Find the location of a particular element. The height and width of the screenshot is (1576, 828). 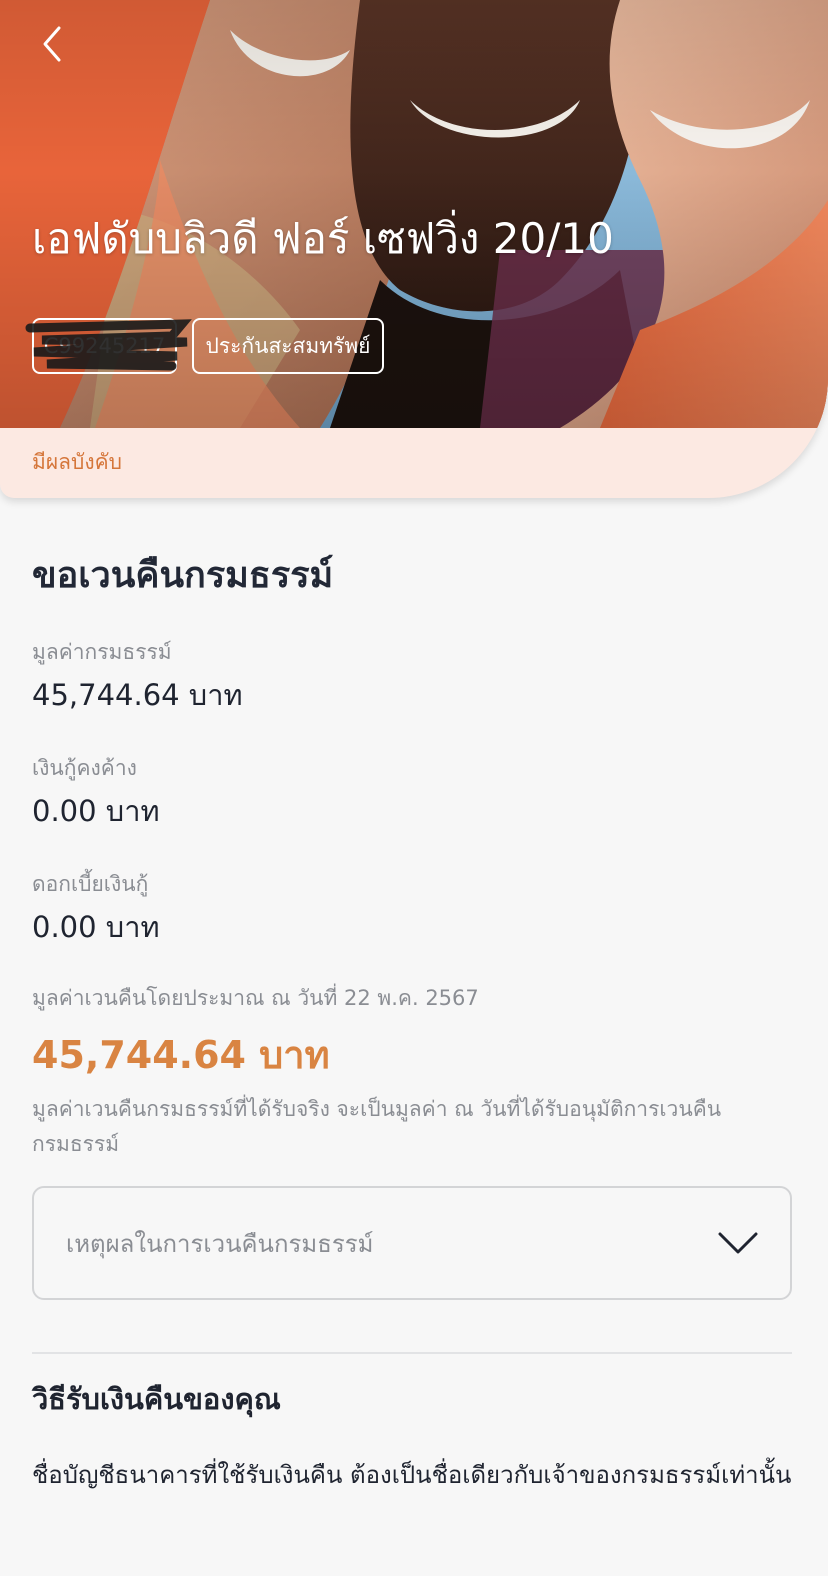

policy-number-chip: C99245217 is located at coordinates (104, 346).